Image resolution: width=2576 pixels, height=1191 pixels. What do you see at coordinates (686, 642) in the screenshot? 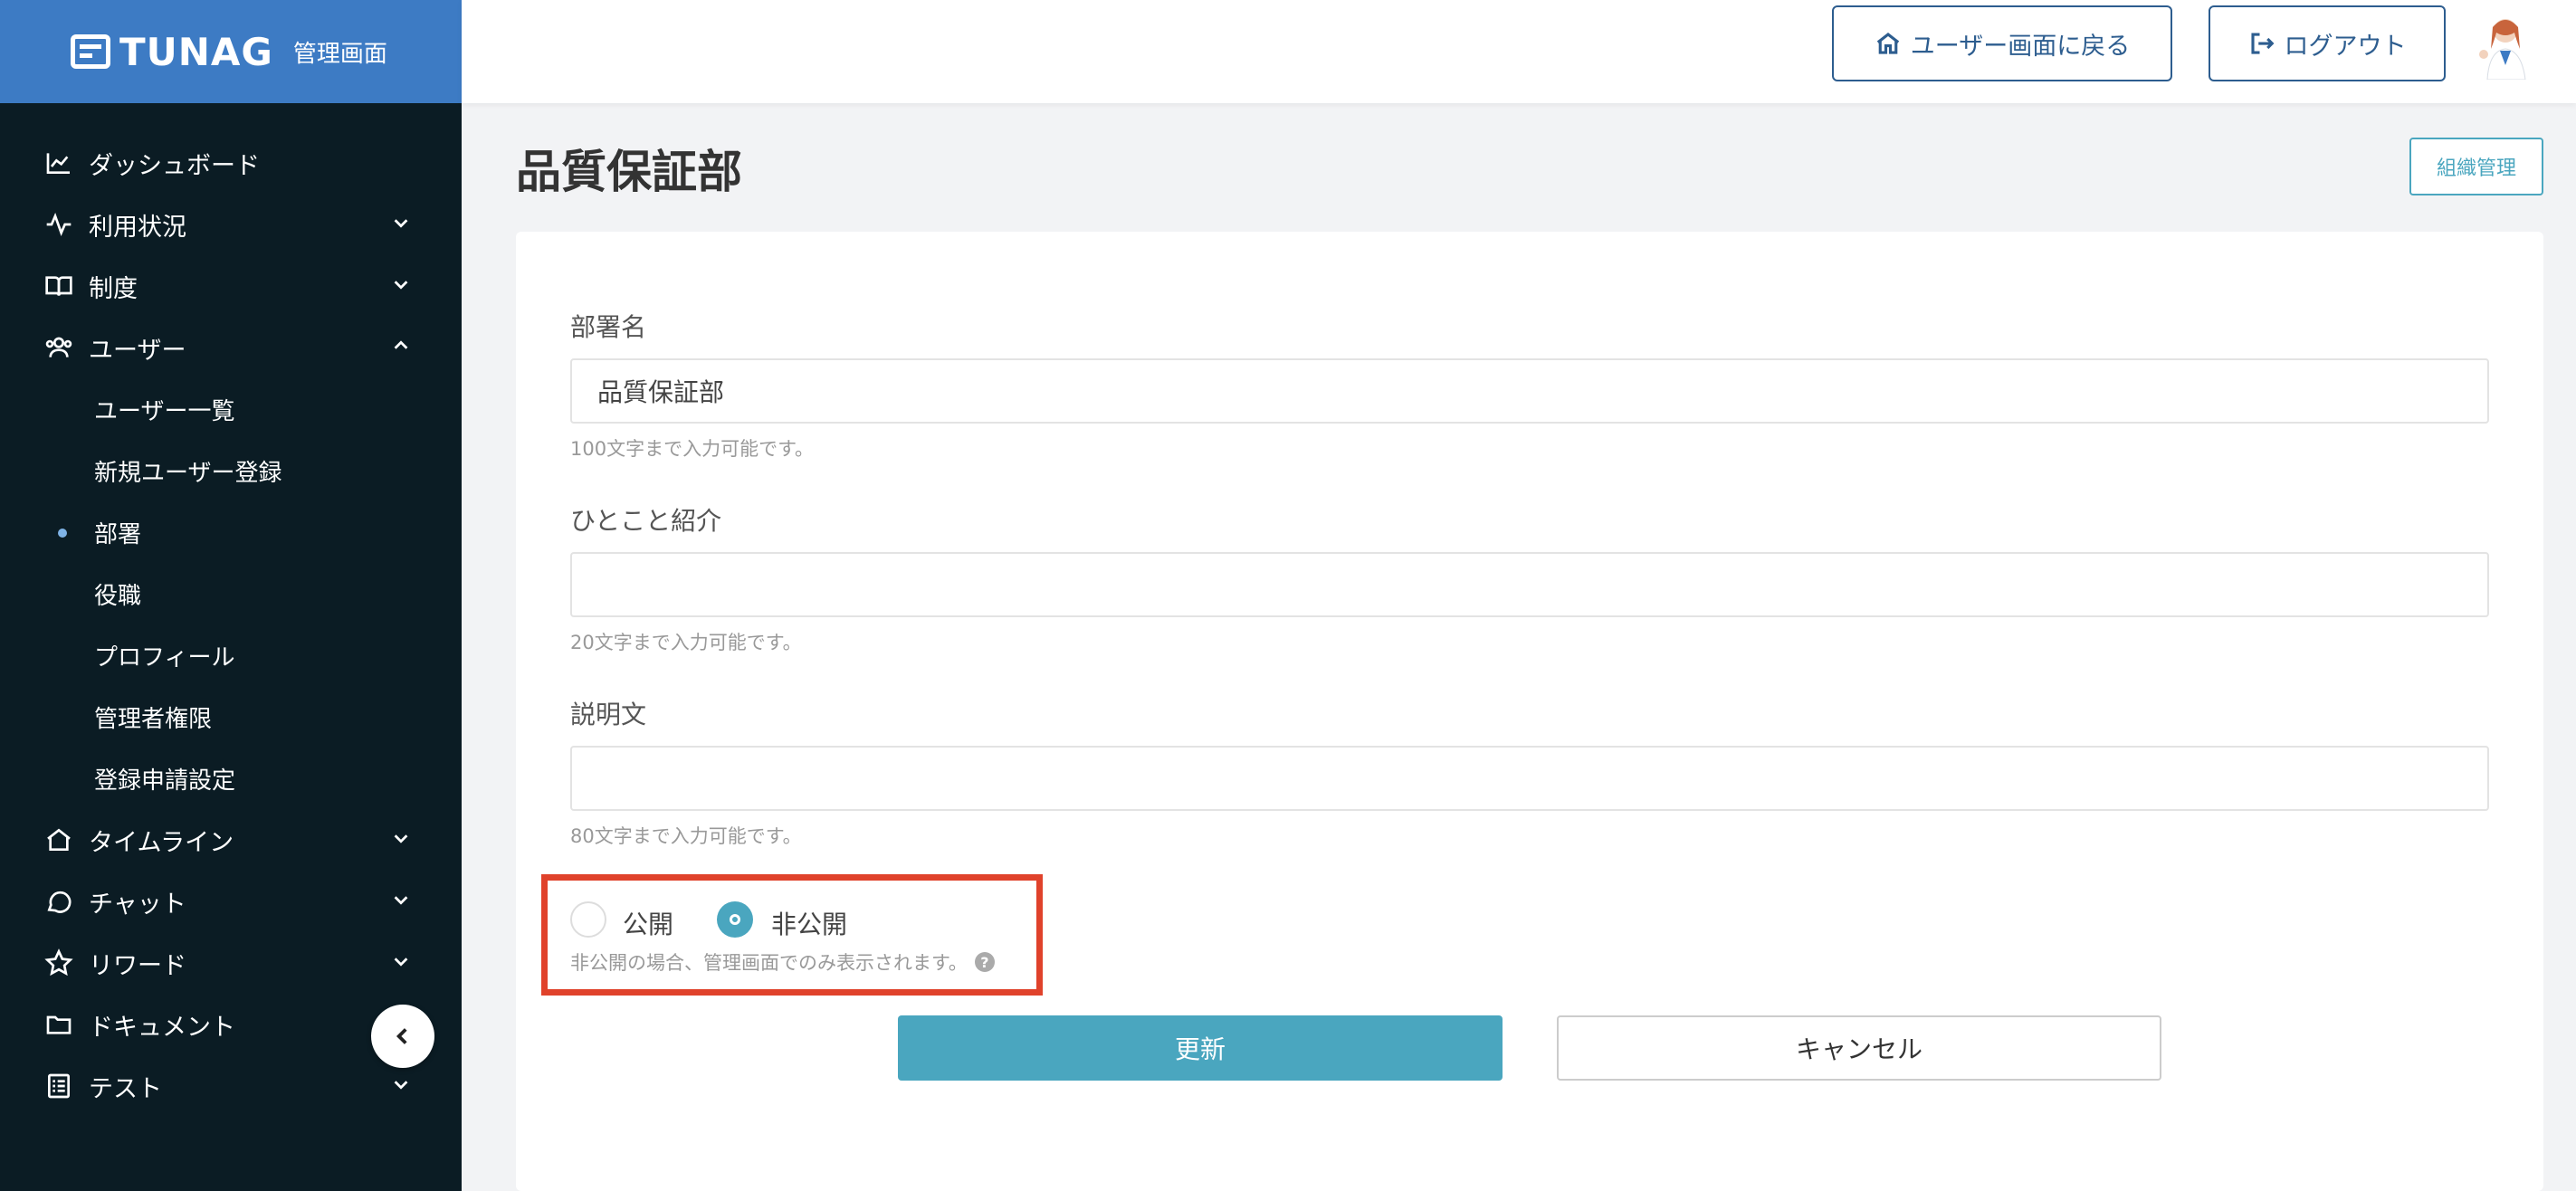
I see `intro-help: 20文字まで入力可能です。` at bounding box center [686, 642].